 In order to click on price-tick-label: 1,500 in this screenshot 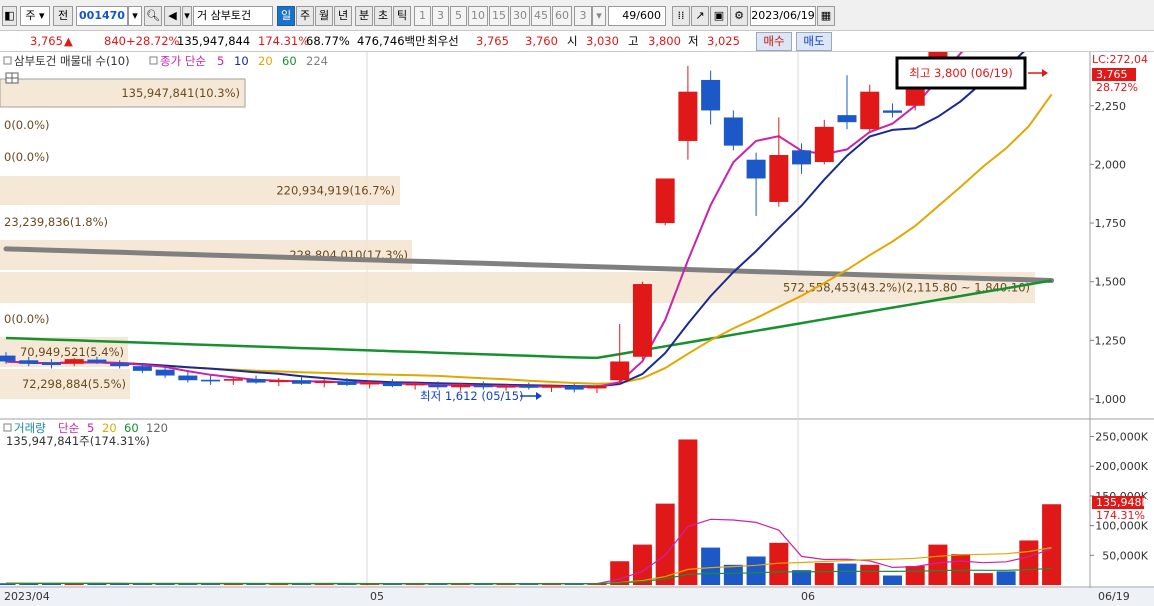, I will do `click(1111, 282)`.